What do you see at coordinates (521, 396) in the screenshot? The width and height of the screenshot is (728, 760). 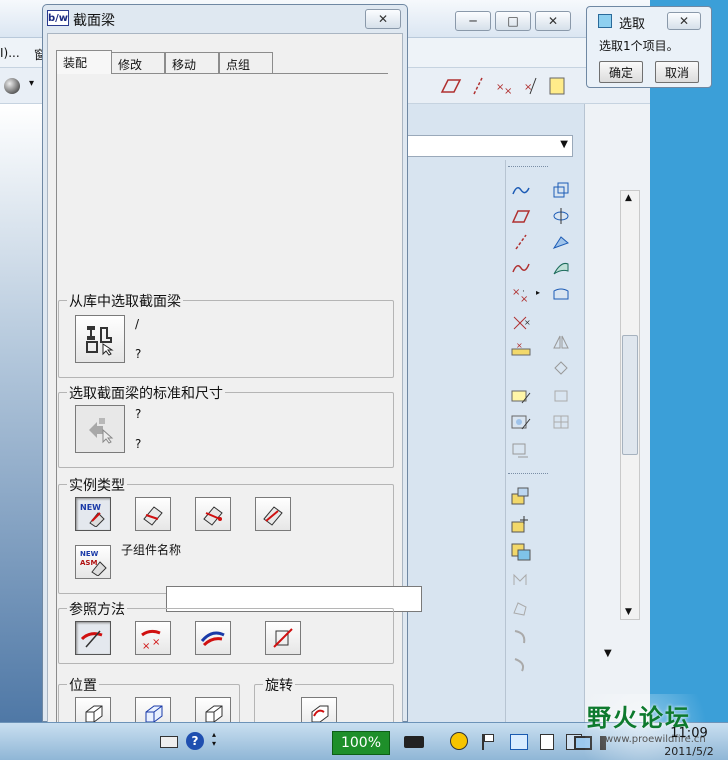 I see `insert-datum-icon` at bounding box center [521, 396].